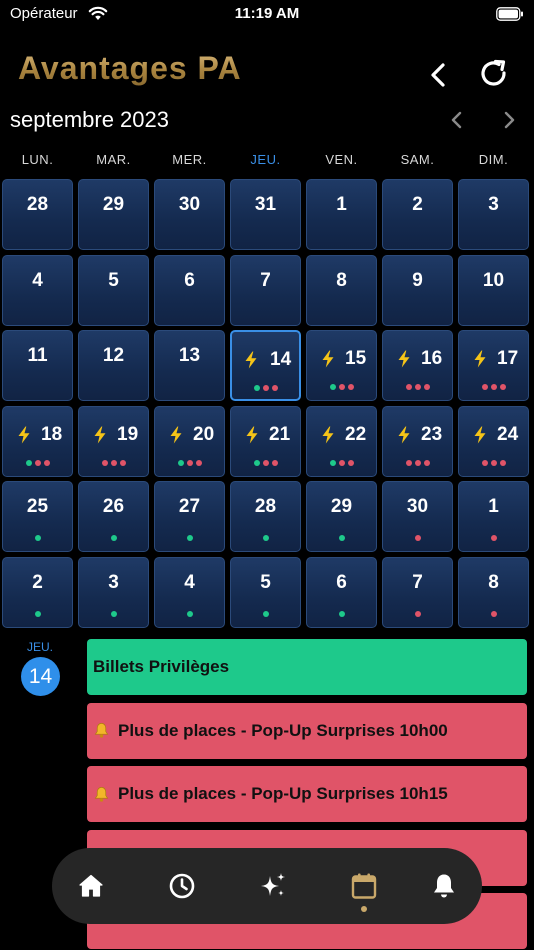 The image size is (534, 950). What do you see at coordinates (417, 506) in the screenshot?
I see `day-number: 30` at bounding box center [417, 506].